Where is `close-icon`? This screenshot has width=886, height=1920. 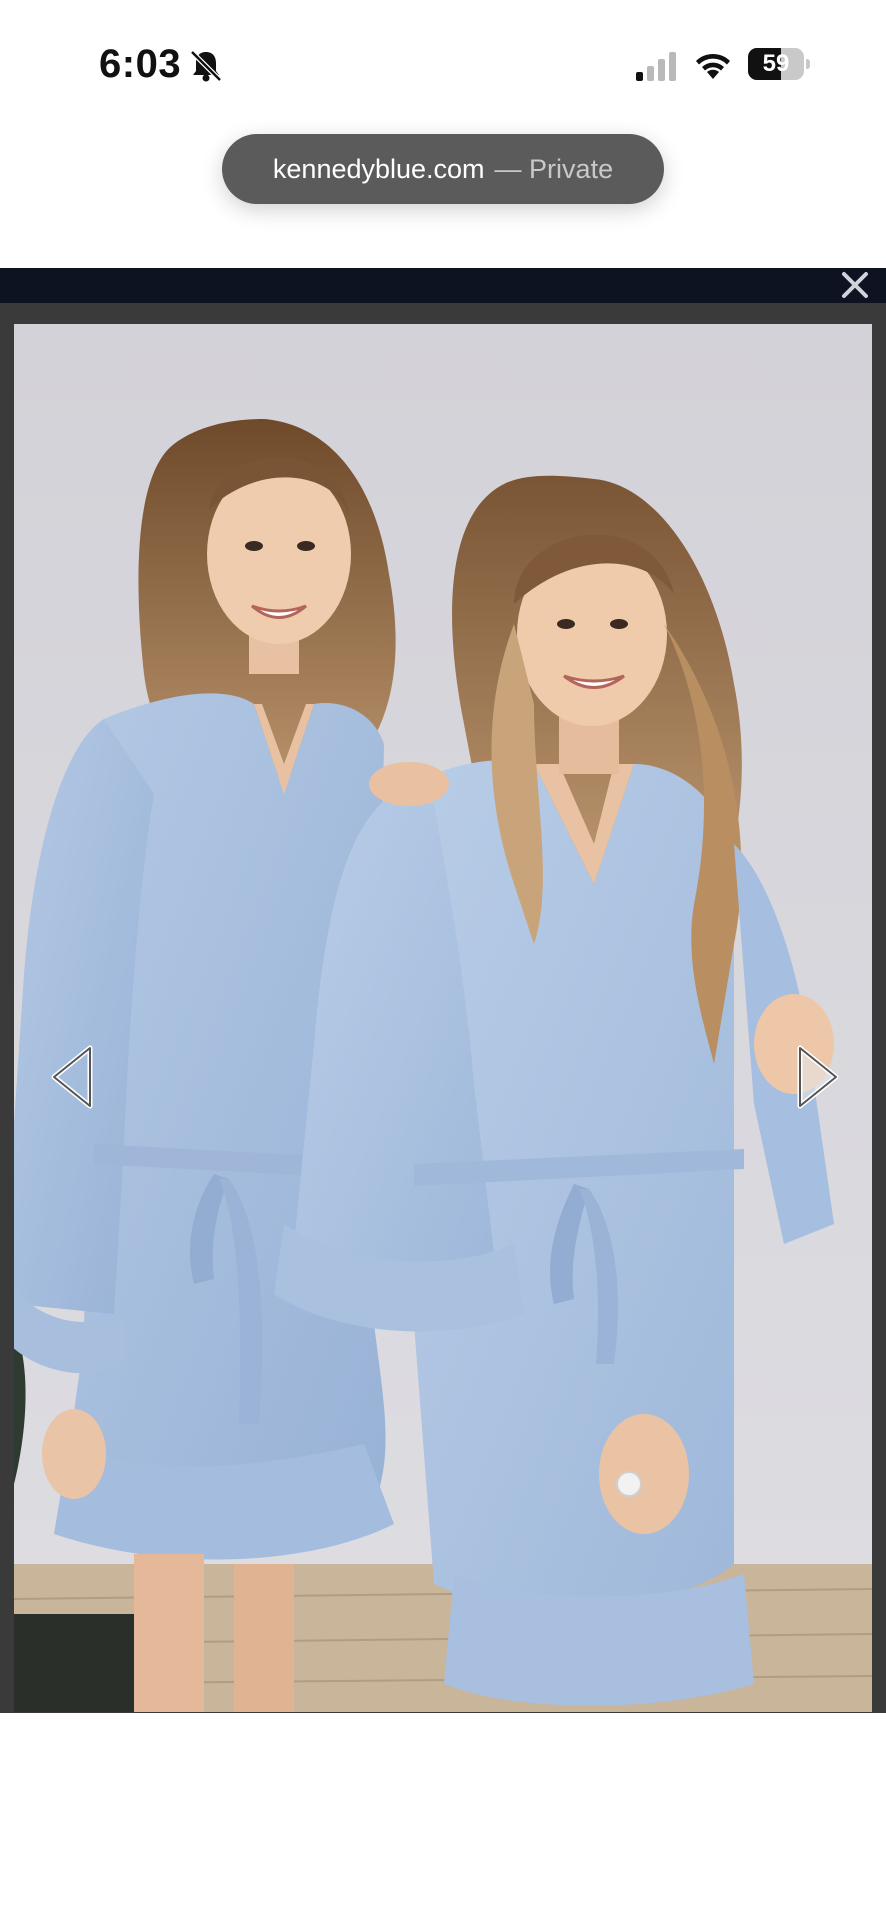
close-icon is located at coordinates (855, 285).